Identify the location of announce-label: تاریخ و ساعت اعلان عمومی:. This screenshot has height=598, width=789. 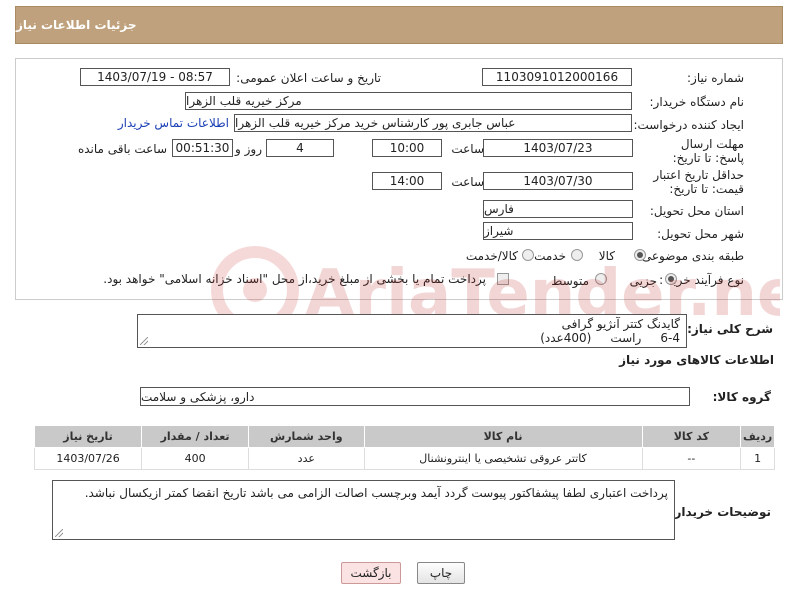
(308, 78).